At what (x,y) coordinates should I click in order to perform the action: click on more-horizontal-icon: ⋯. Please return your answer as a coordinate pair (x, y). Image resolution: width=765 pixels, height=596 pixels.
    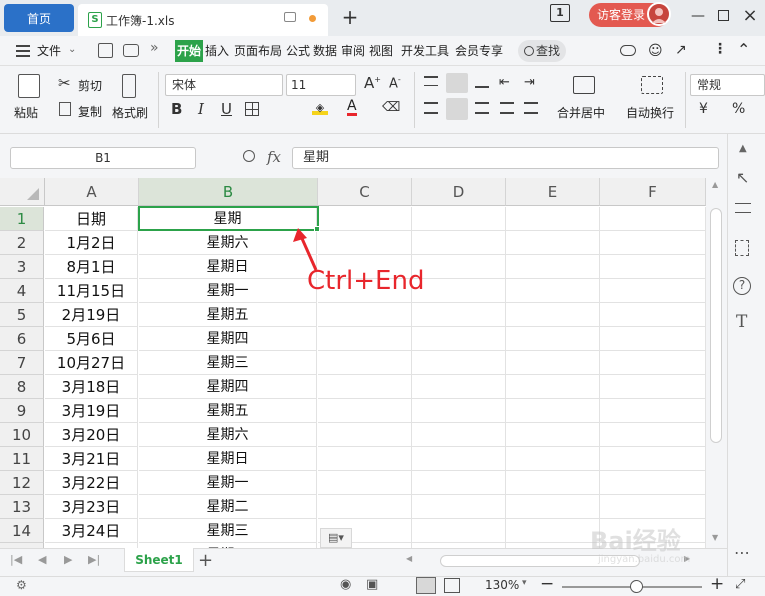
    Looking at the image, I should click on (742, 552).